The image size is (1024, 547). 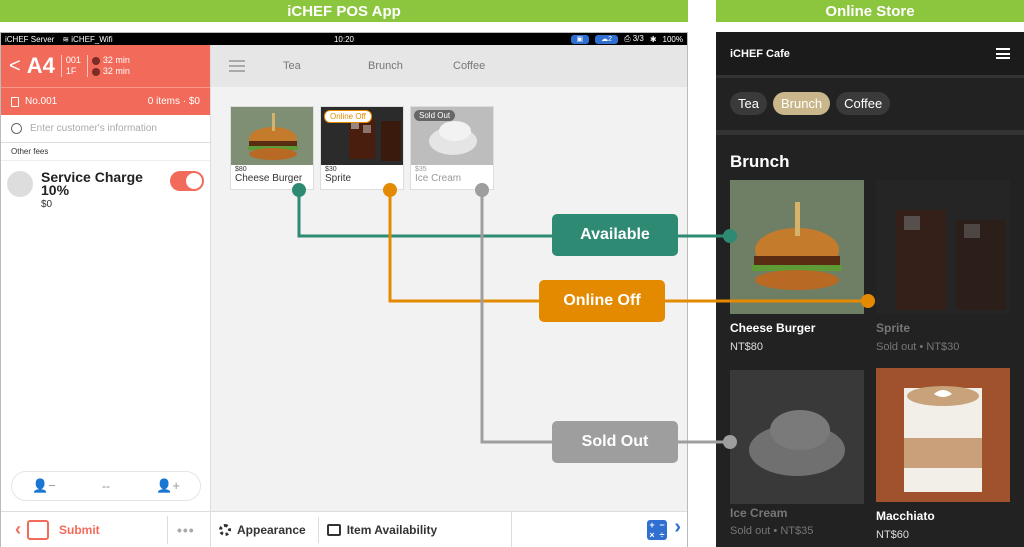 What do you see at coordinates (18, 529) in the screenshot?
I see `chevron-left-icon: ‹` at bounding box center [18, 529].